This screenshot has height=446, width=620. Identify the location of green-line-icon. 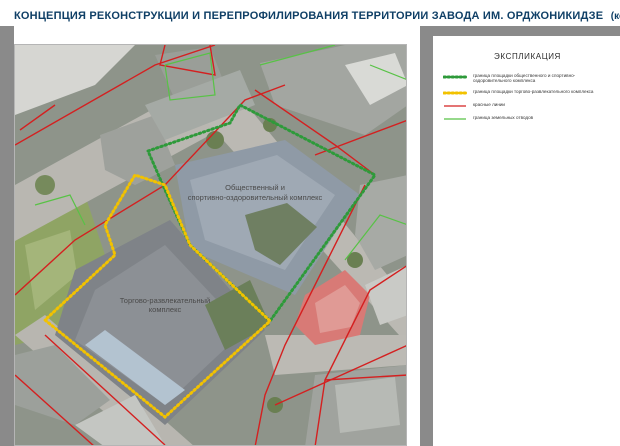
(455, 119).